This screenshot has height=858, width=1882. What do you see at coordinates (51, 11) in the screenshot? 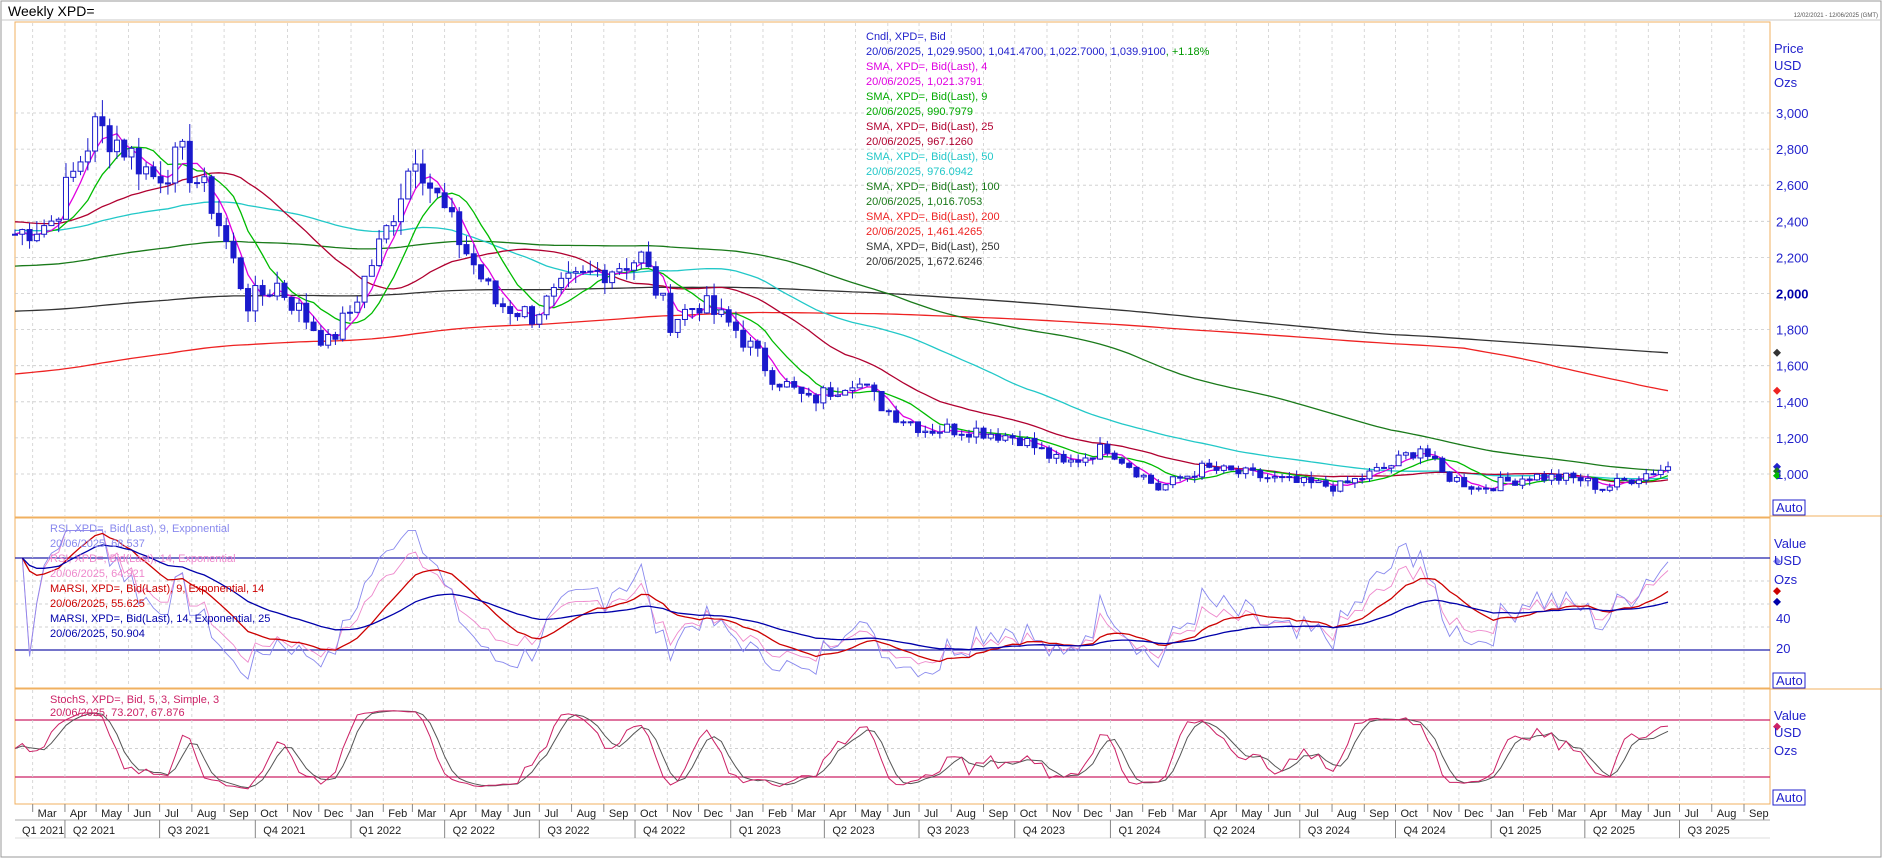
I see `window-title: Weekly XPD=` at bounding box center [51, 11].